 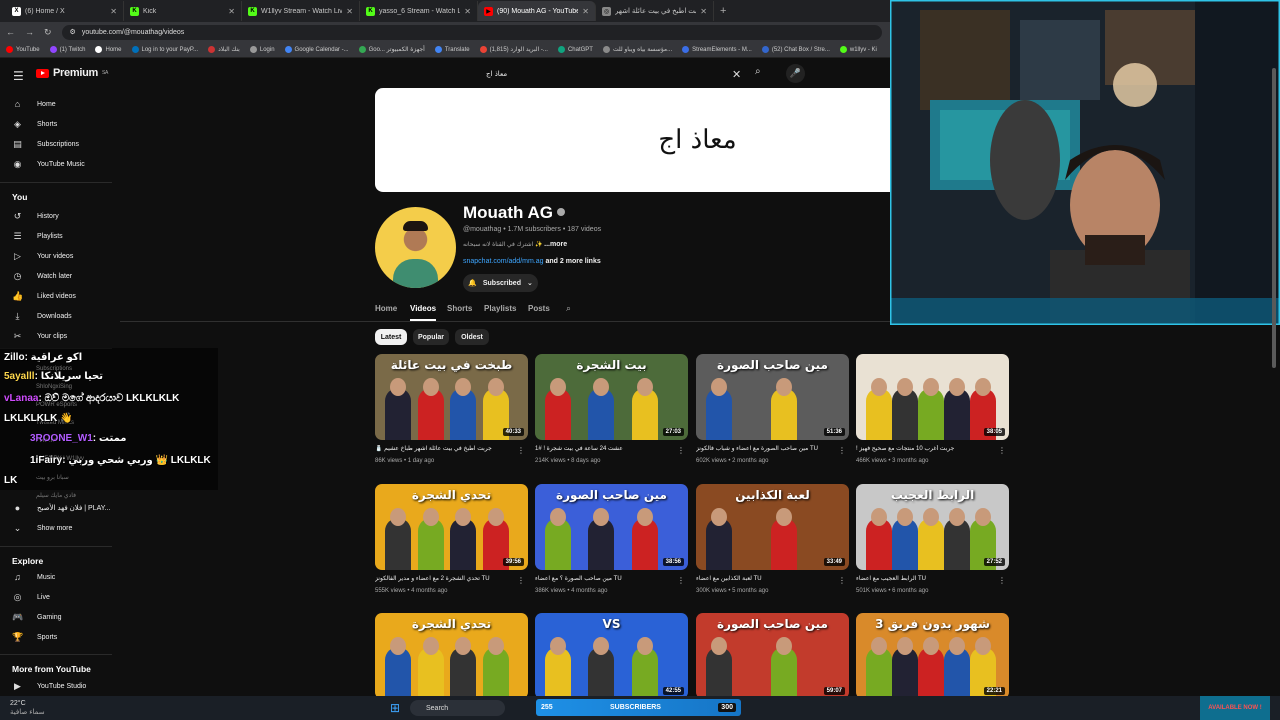 I want to click on video-thumbnail: لعبة الكذابين 33:49, so click(x=772, y=527).